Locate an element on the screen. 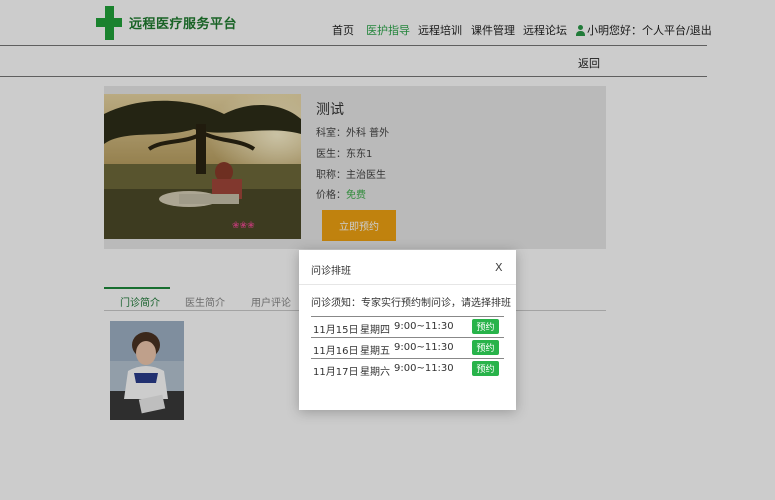  slot-day: 星期五 is located at coordinates (375, 351).